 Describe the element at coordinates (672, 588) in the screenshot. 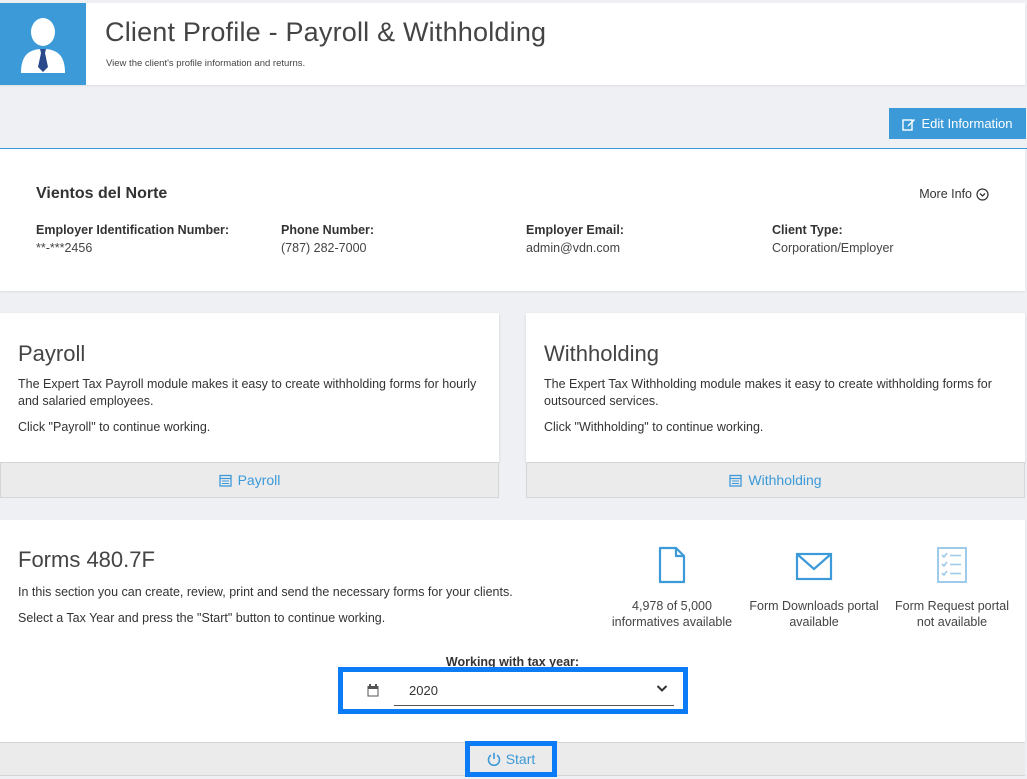

I see `stat-informatives: 4,978 of 5,000 informatives available` at that location.